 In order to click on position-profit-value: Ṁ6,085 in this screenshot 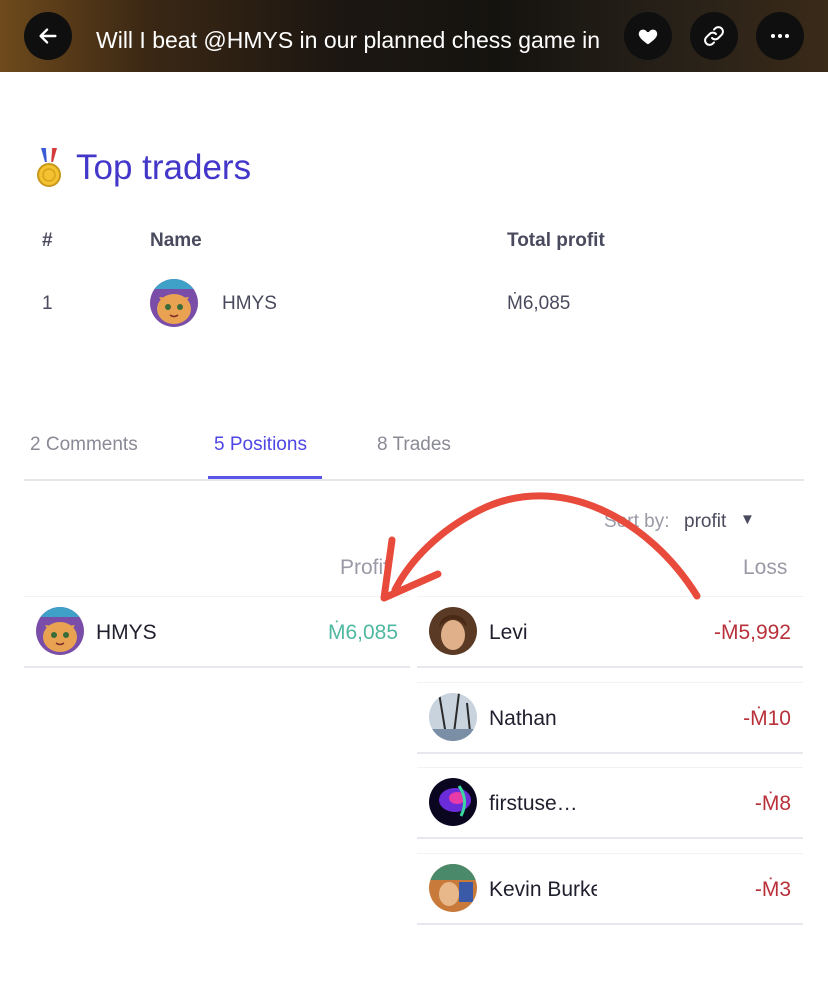, I will do `click(362, 632)`.